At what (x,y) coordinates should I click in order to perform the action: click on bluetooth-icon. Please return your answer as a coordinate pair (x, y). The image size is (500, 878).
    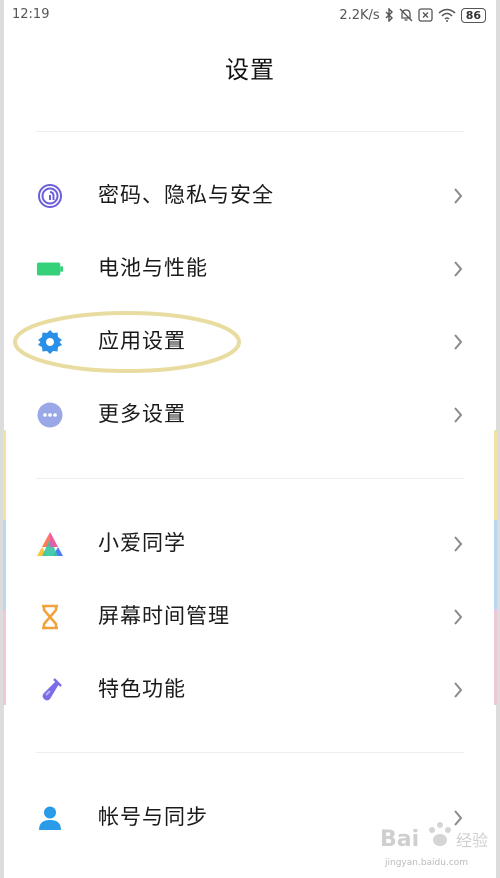
    Looking at the image, I should click on (389, 15).